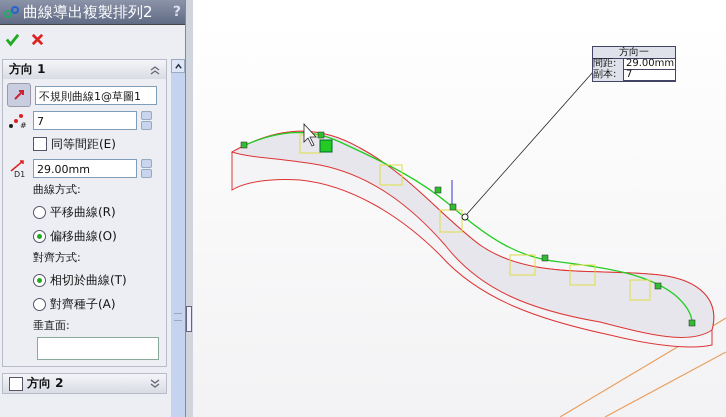 This screenshot has width=726, height=417. I want to click on reverse-arrow-icon, so click(19, 95).